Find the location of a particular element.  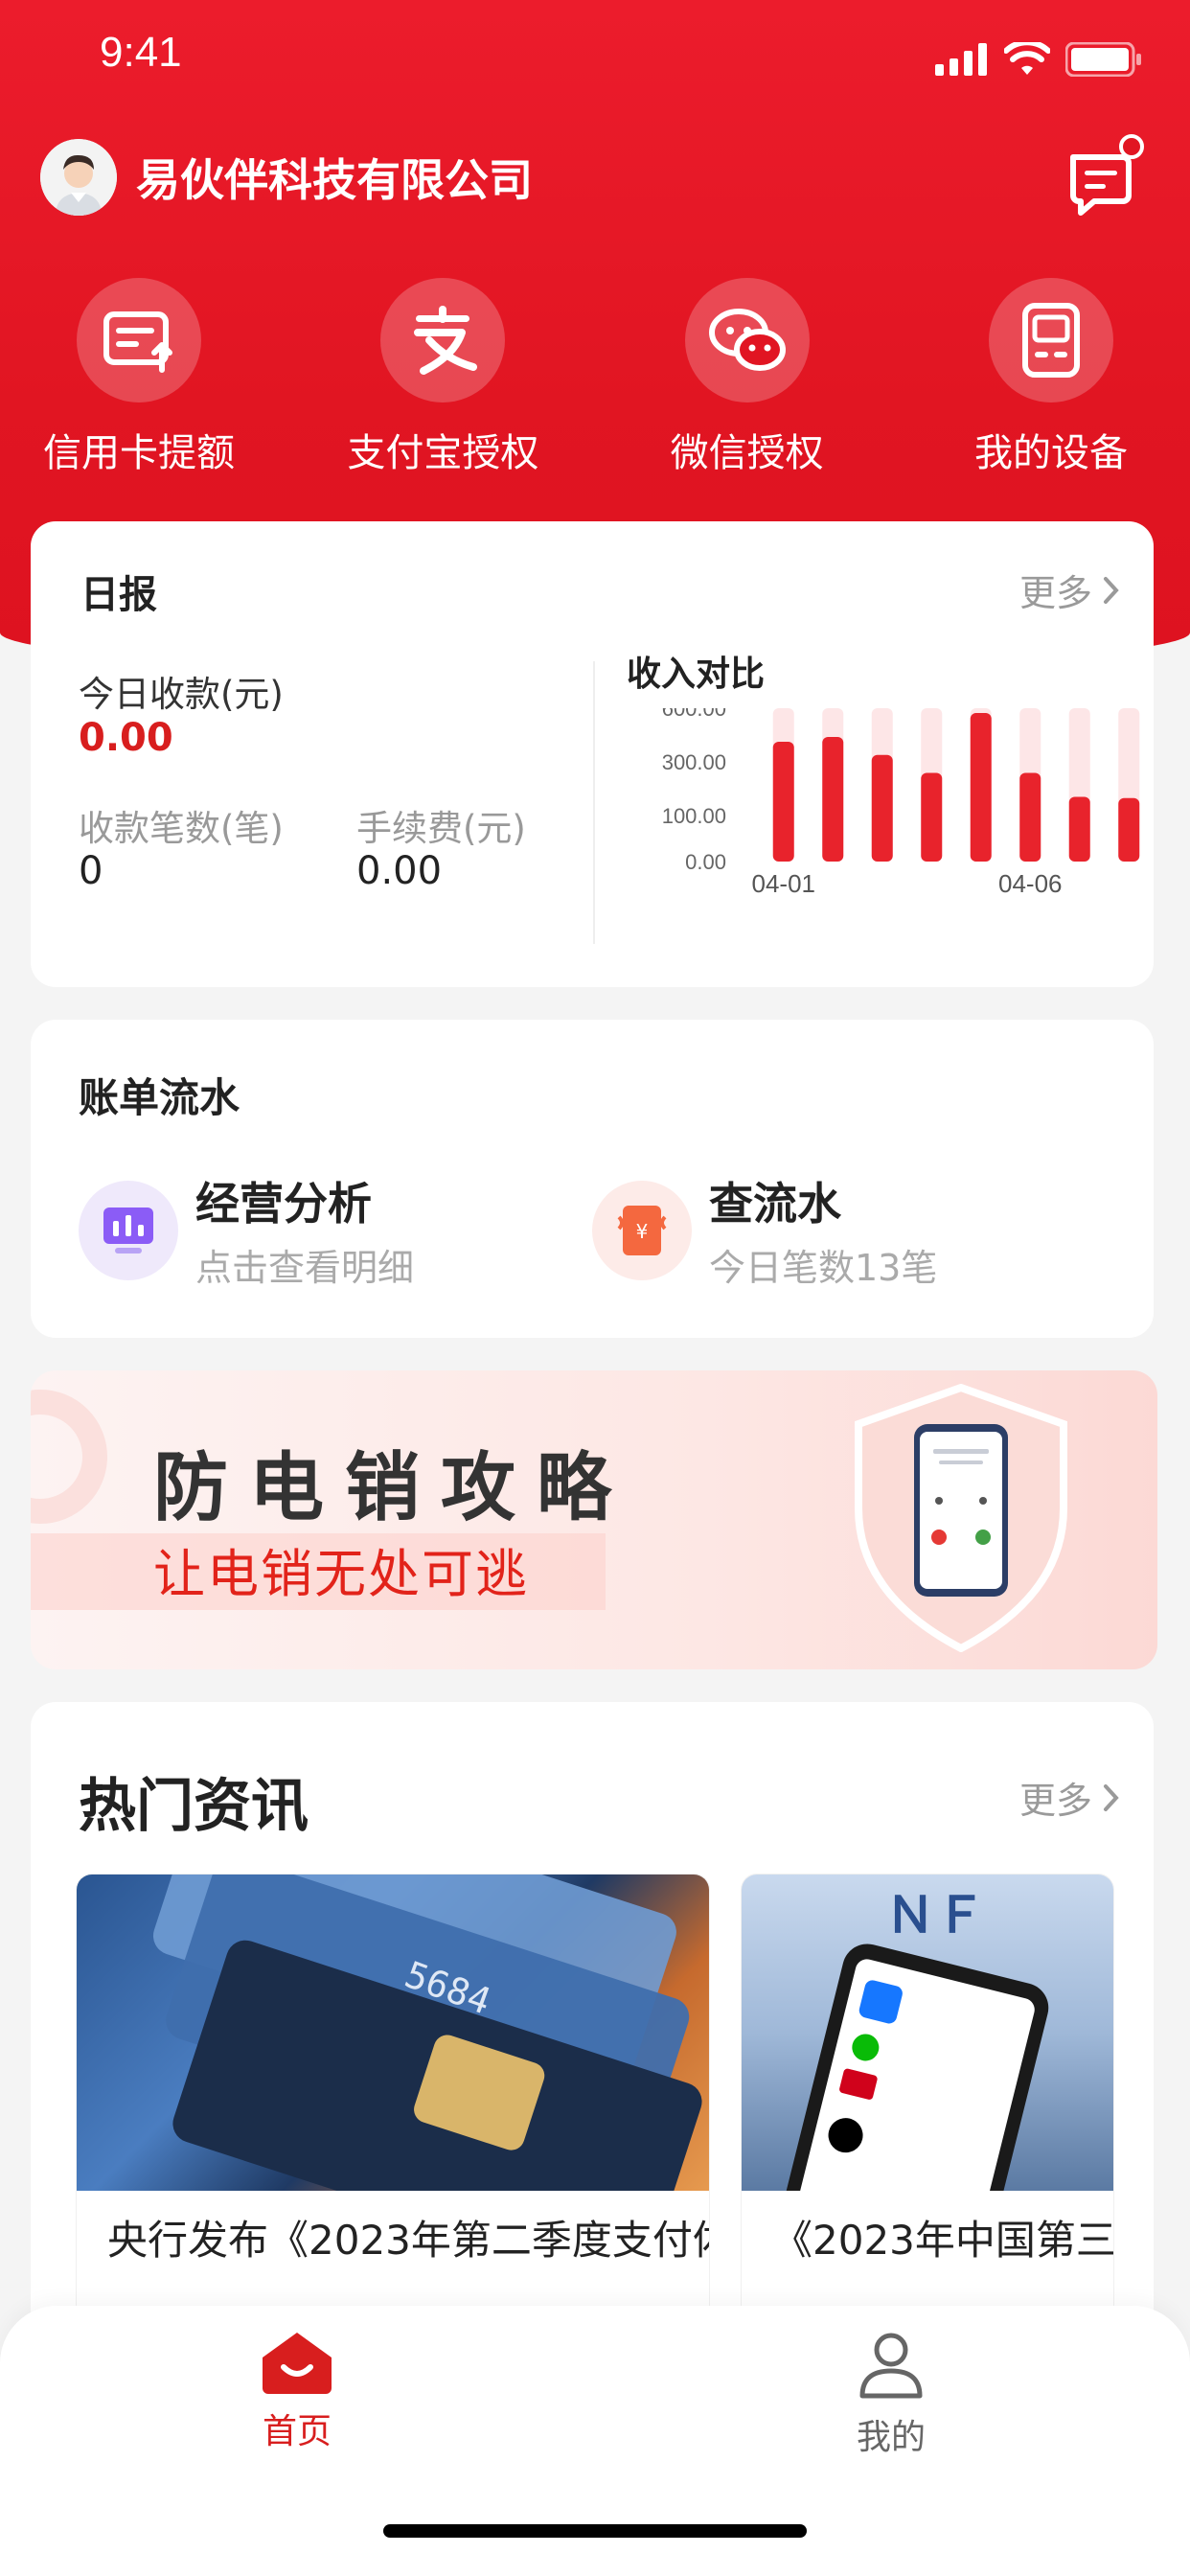

credit-card-icon is located at coordinates (137, 342).